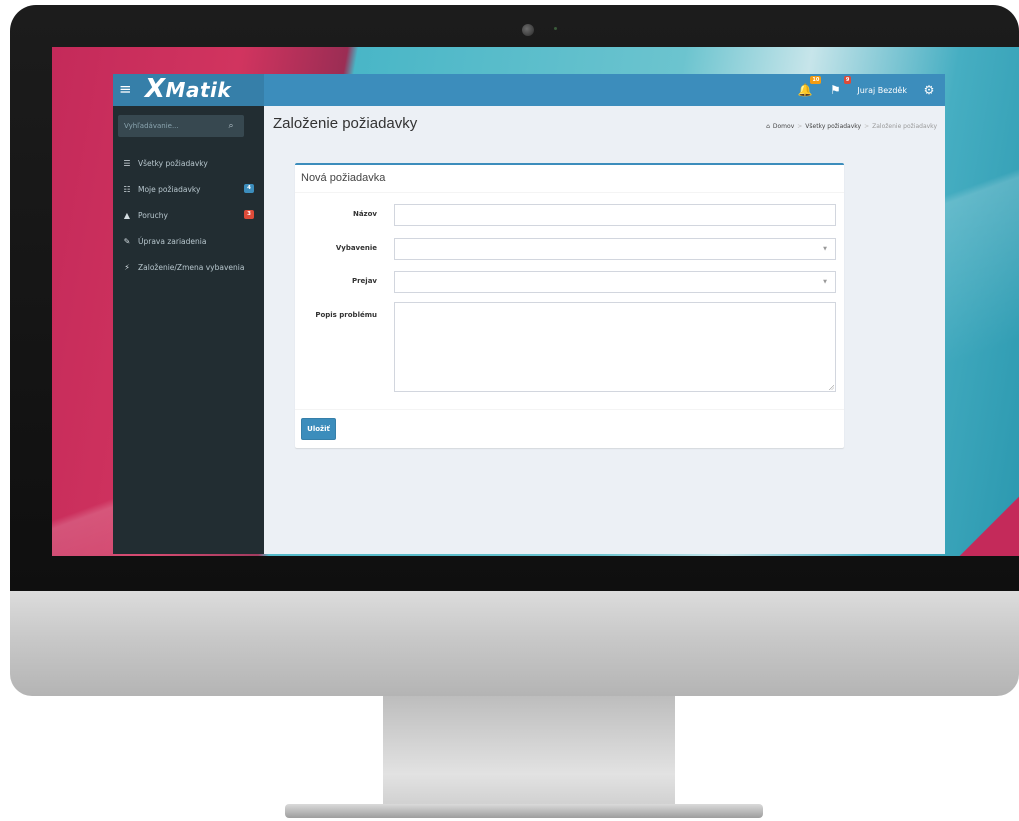  What do you see at coordinates (929, 90) in the screenshot?
I see `gears-icon: ⚙` at bounding box center [929, 90].